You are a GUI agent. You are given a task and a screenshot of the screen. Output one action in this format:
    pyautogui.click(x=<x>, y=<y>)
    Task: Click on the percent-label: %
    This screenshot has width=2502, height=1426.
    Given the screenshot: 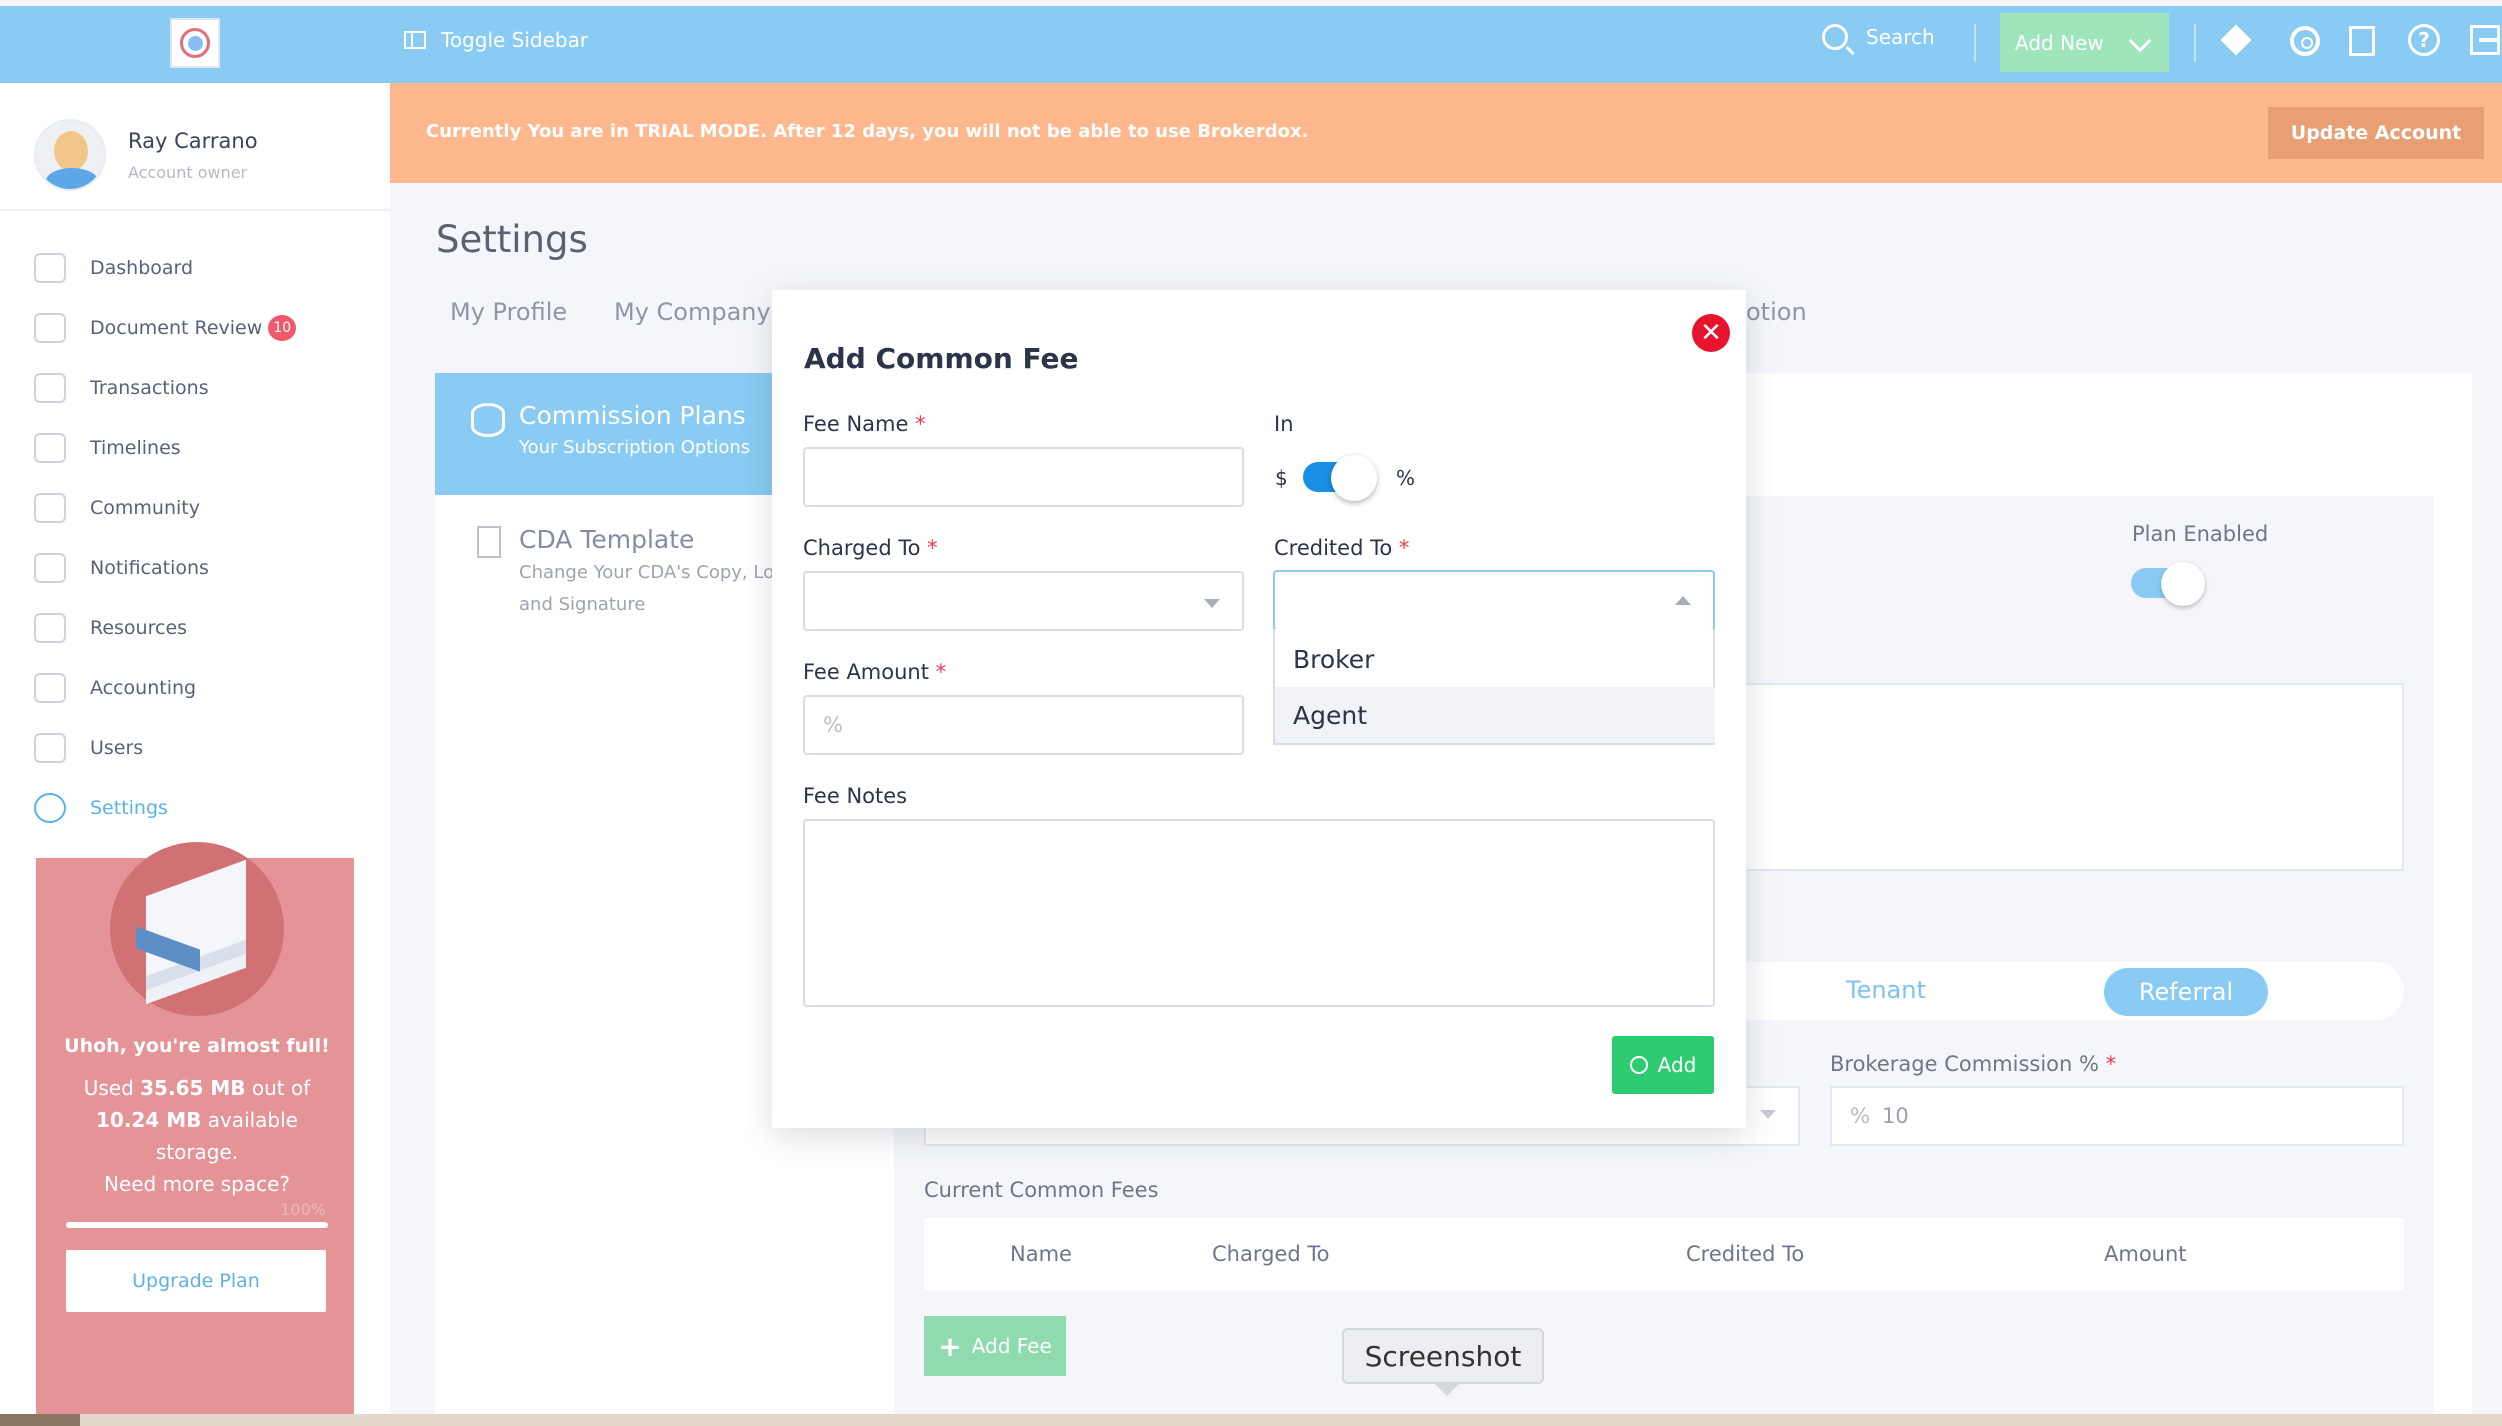 What is the action you would take?
    pyautogui.click(x=1406, y=478)
    